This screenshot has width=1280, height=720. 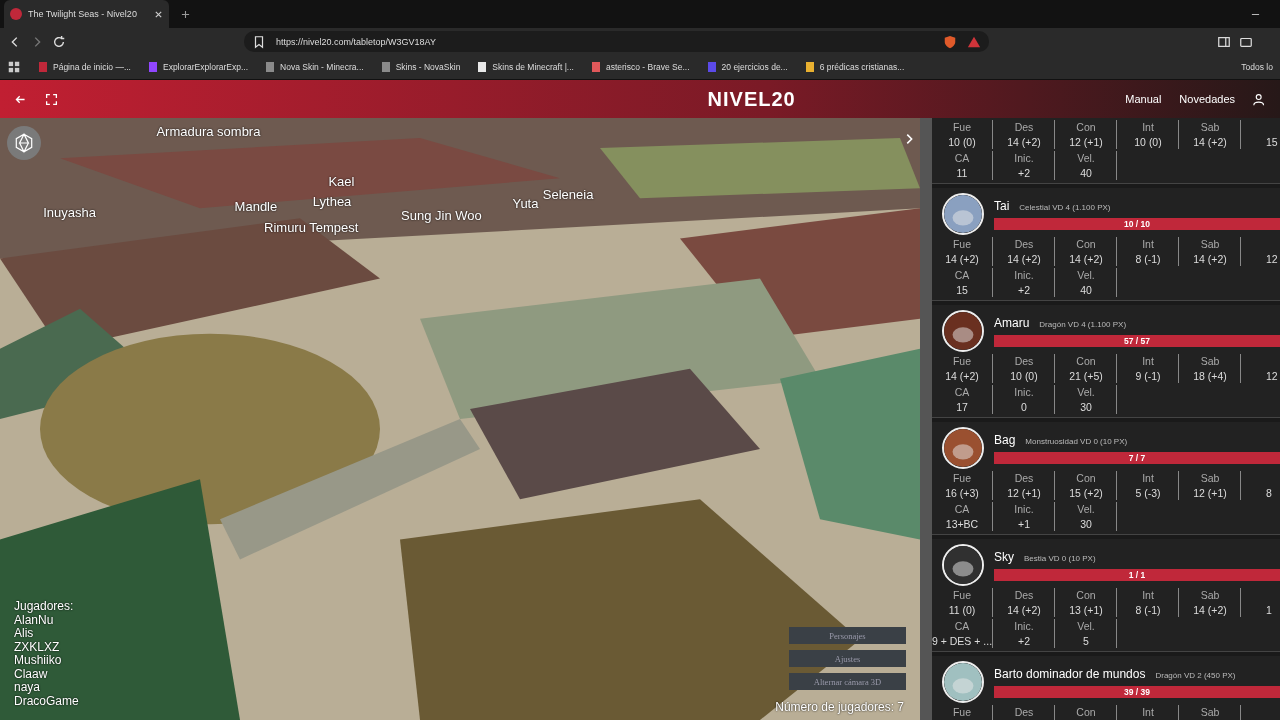 What do you see at coordinates (208, 131) in the screenshot?
I see `token-label: Armadura sombra` at bounding box center [208, 131].